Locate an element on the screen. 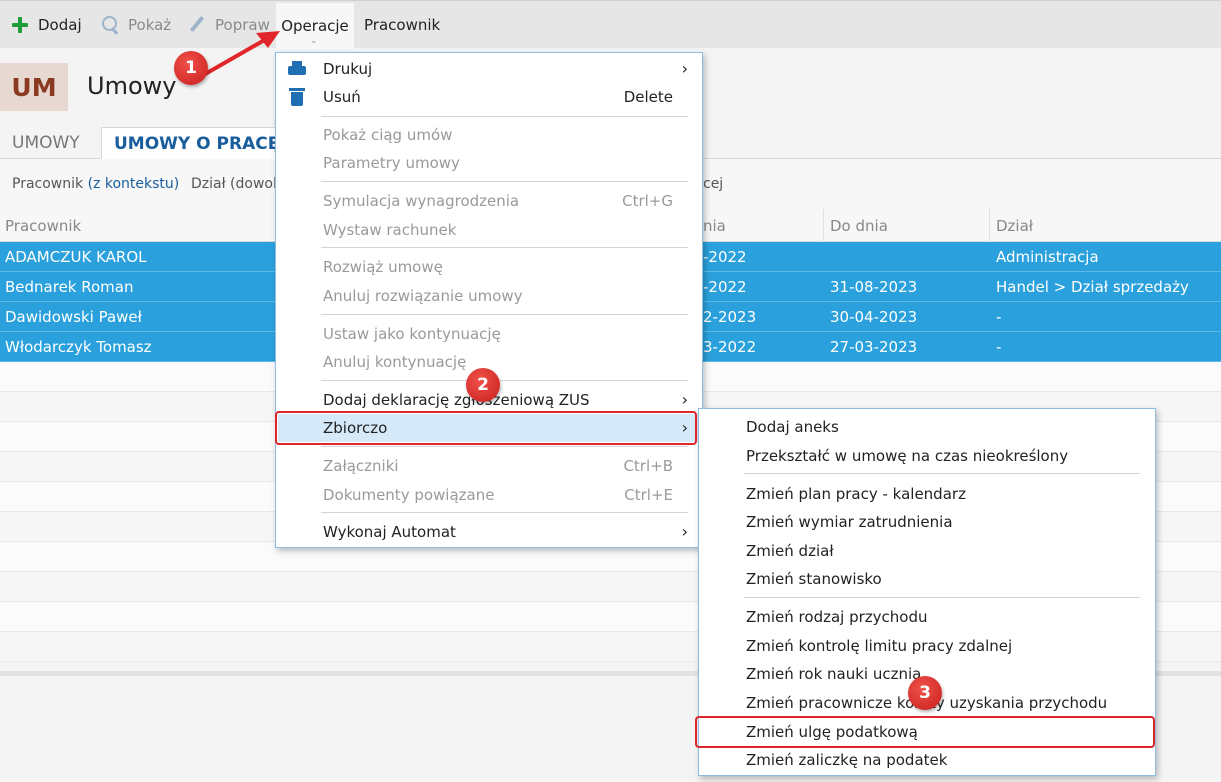 The height and width of the screenshot is (782, 1221). annotation-badge-2: 2 is located at coordinates (483, 385).